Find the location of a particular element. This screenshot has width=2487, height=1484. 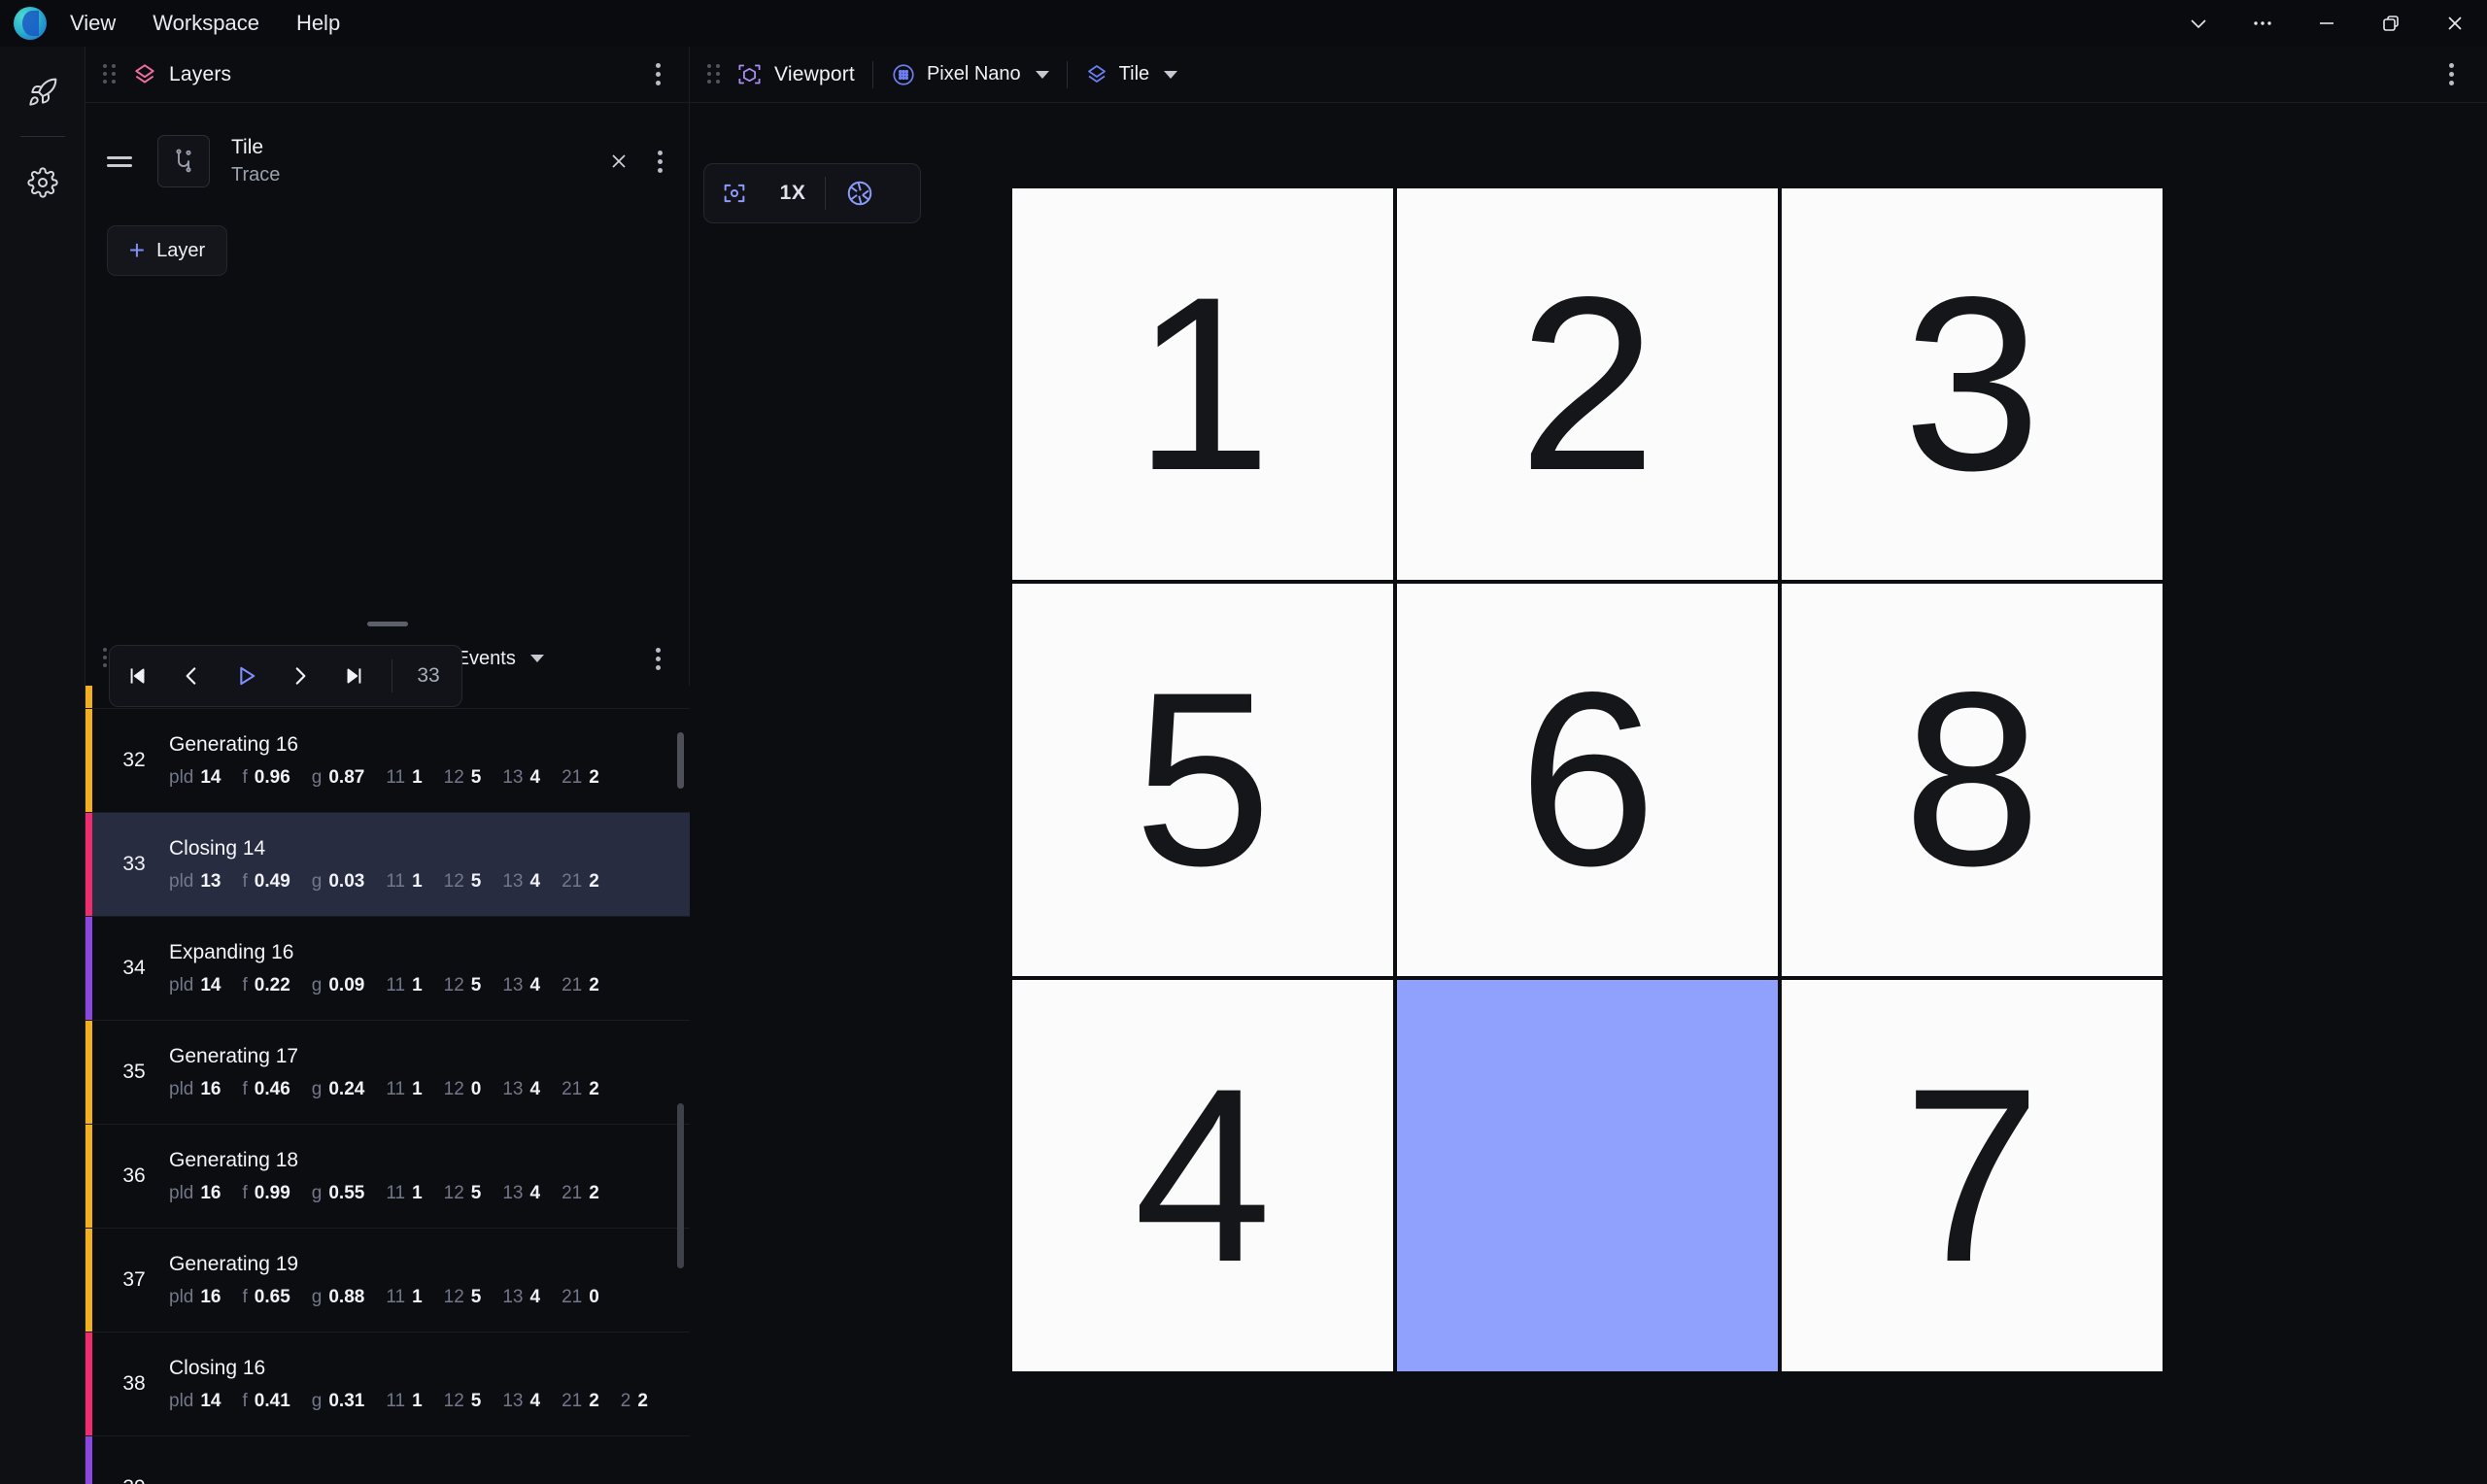

puzzle-cell: 4 is located at coordinates (1202, 1175).